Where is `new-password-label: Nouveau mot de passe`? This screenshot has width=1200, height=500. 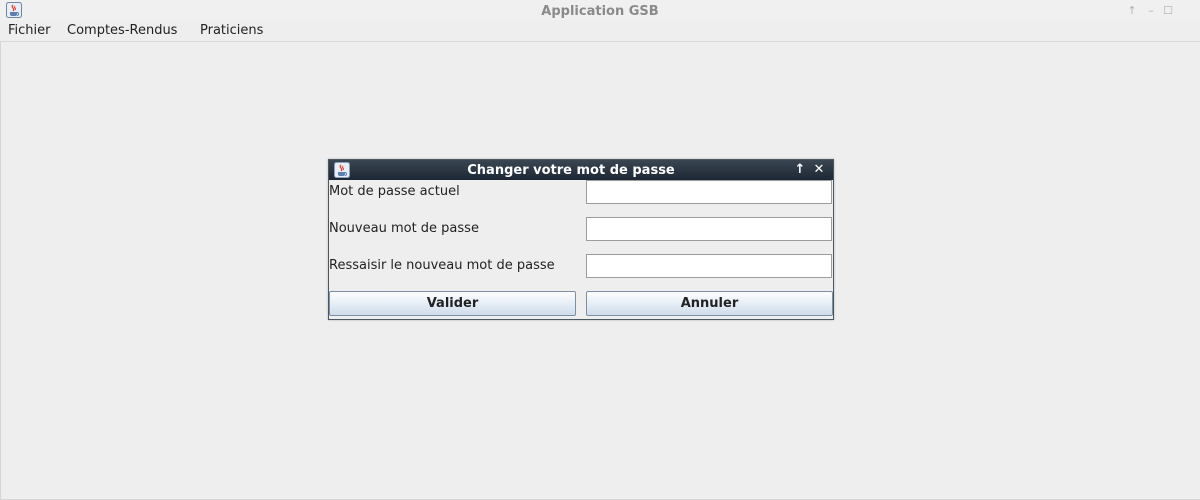
new-password-label: Nouveau mot de passe is located at coordinates (404, 228).